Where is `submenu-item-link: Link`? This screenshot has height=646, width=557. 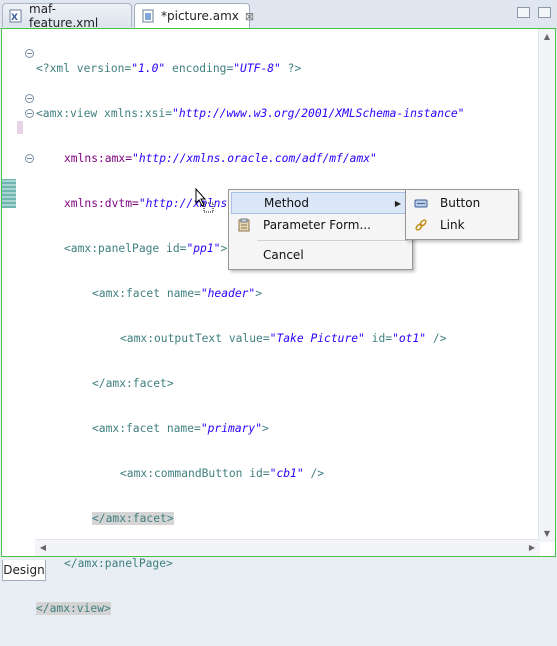
submenu-item-link: Link is located at coordinates (462, 225).